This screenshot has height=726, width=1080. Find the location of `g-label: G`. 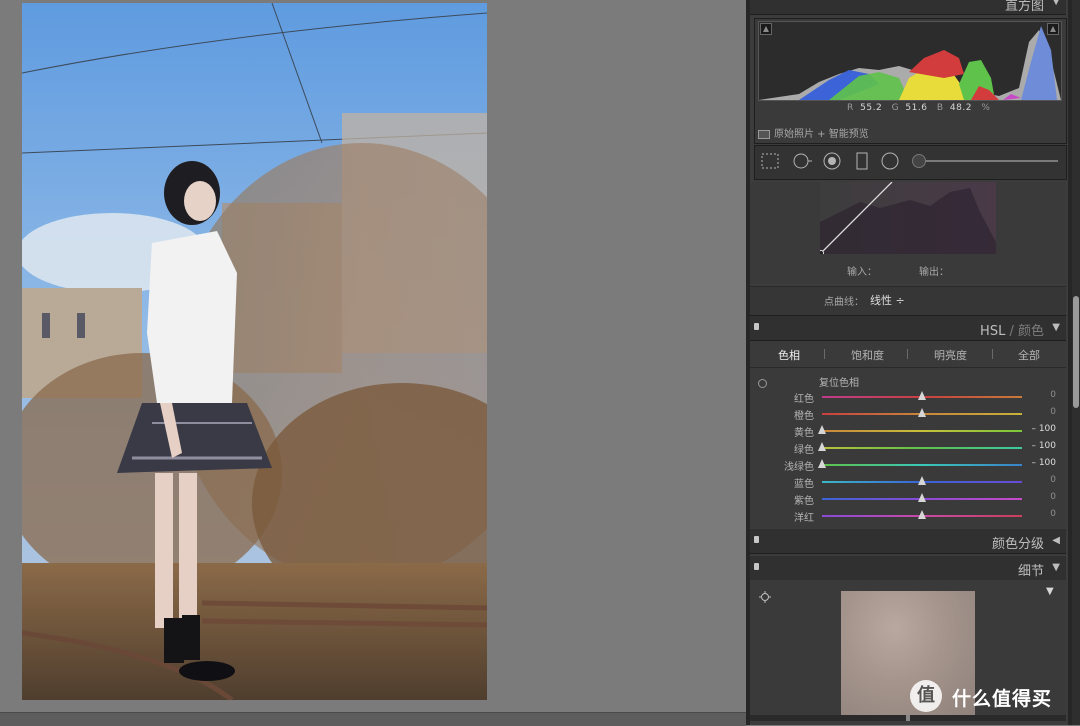

g-label: G is located at coordinates (895, 108).